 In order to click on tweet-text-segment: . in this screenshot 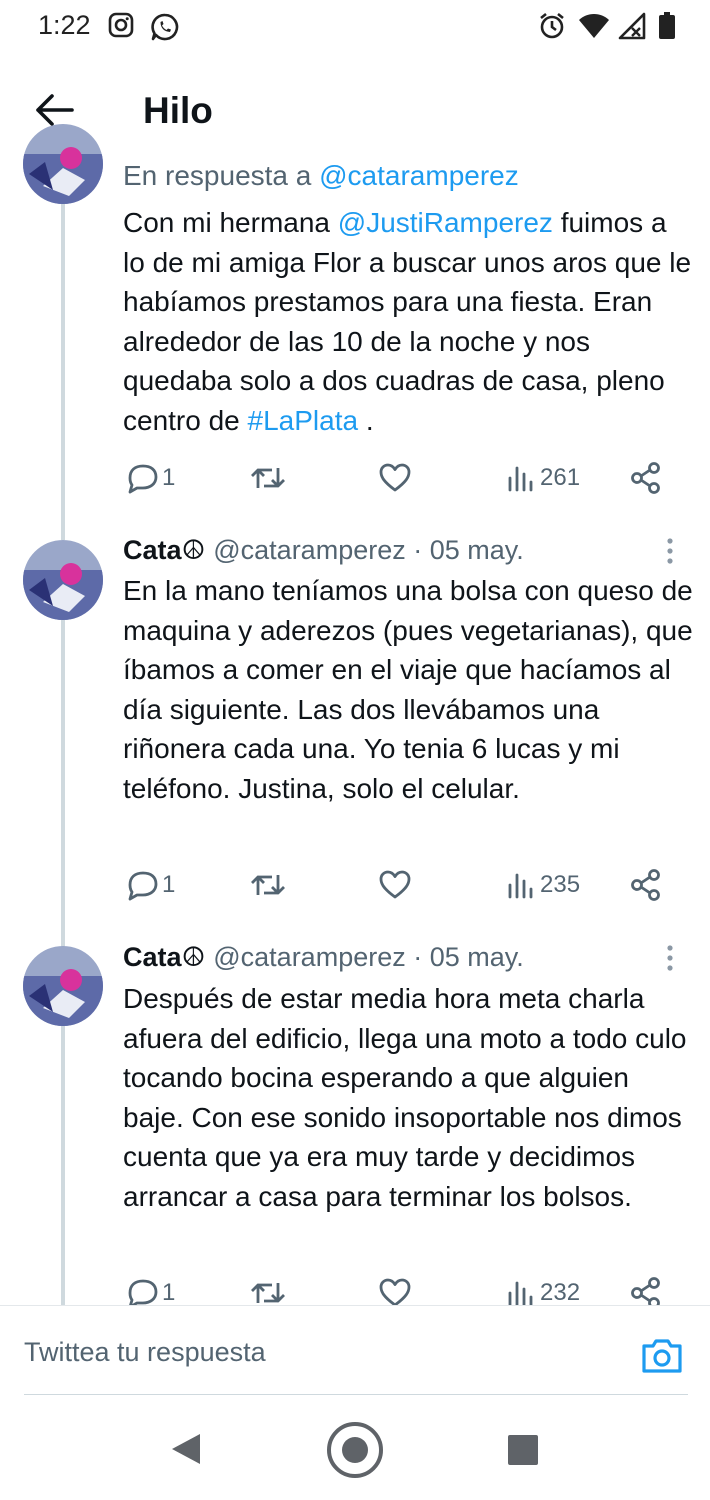, I will do `click(366, 420)`.